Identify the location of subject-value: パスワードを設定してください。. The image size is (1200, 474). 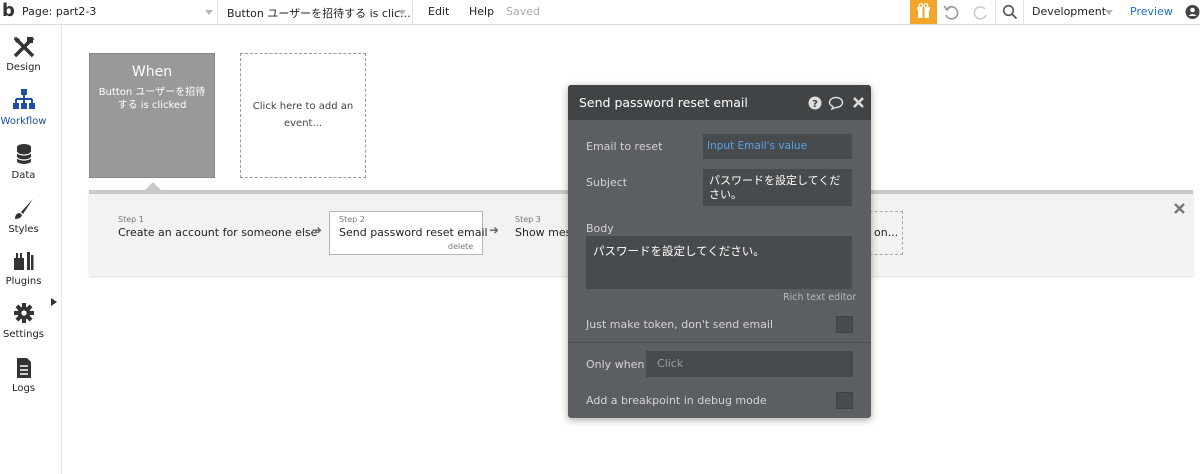
(775, 187).